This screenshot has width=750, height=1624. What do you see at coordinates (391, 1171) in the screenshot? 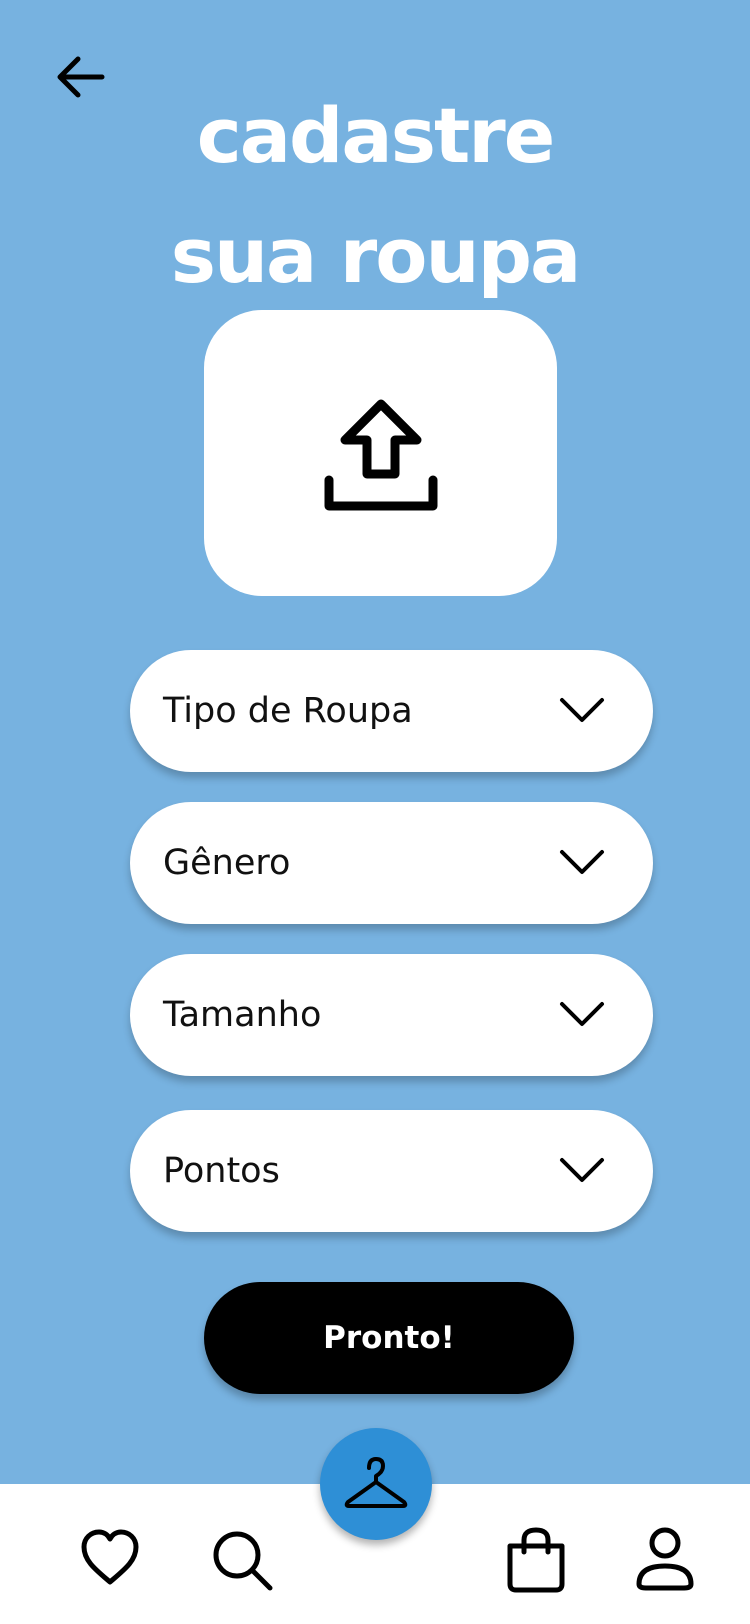
I see `points-select: Pontos` at bounding box center [391, 1171].